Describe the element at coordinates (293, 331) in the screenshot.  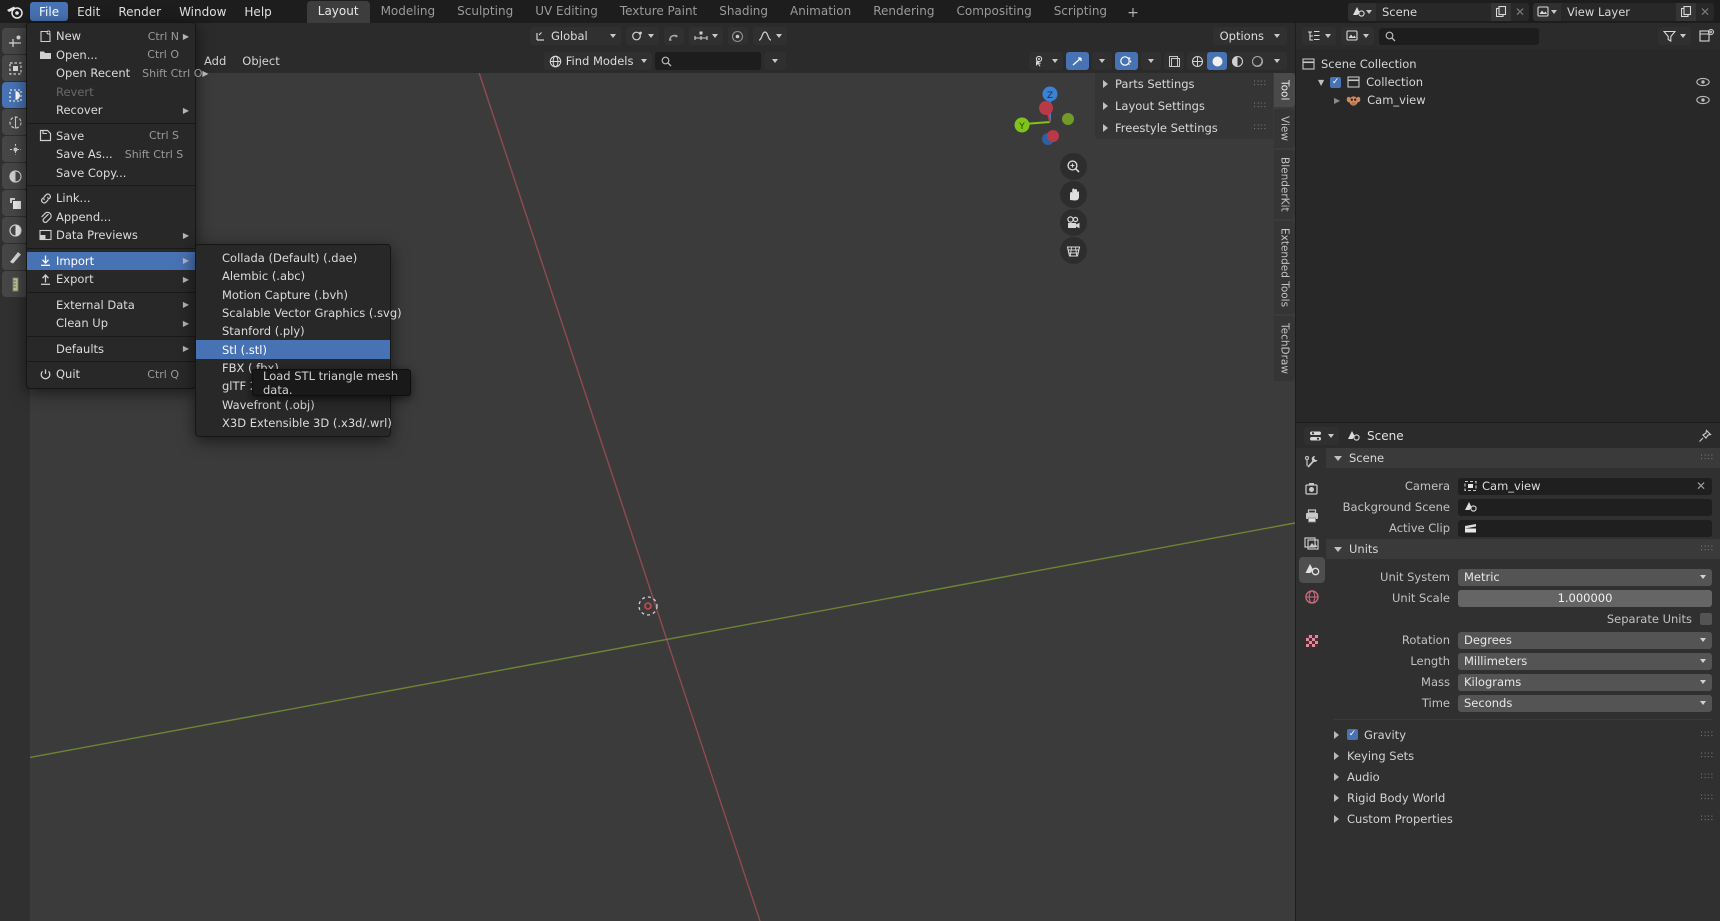
I see `import-item-stanford-ply: Stanford (.ply)` at that location.